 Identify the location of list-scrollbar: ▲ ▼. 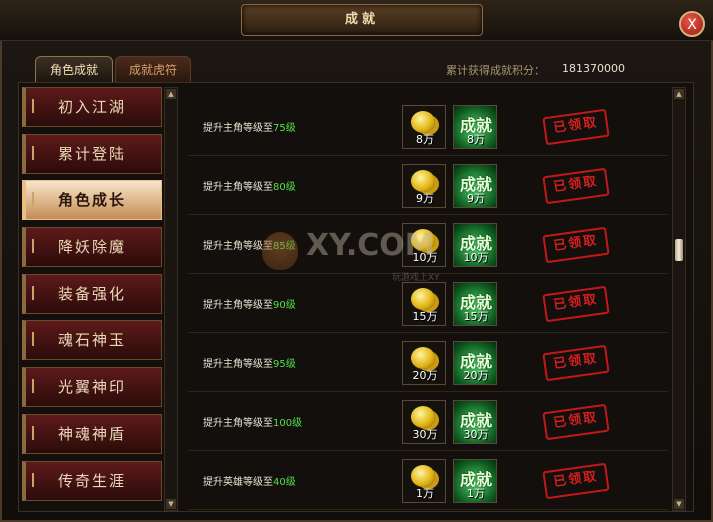
(679, 299).